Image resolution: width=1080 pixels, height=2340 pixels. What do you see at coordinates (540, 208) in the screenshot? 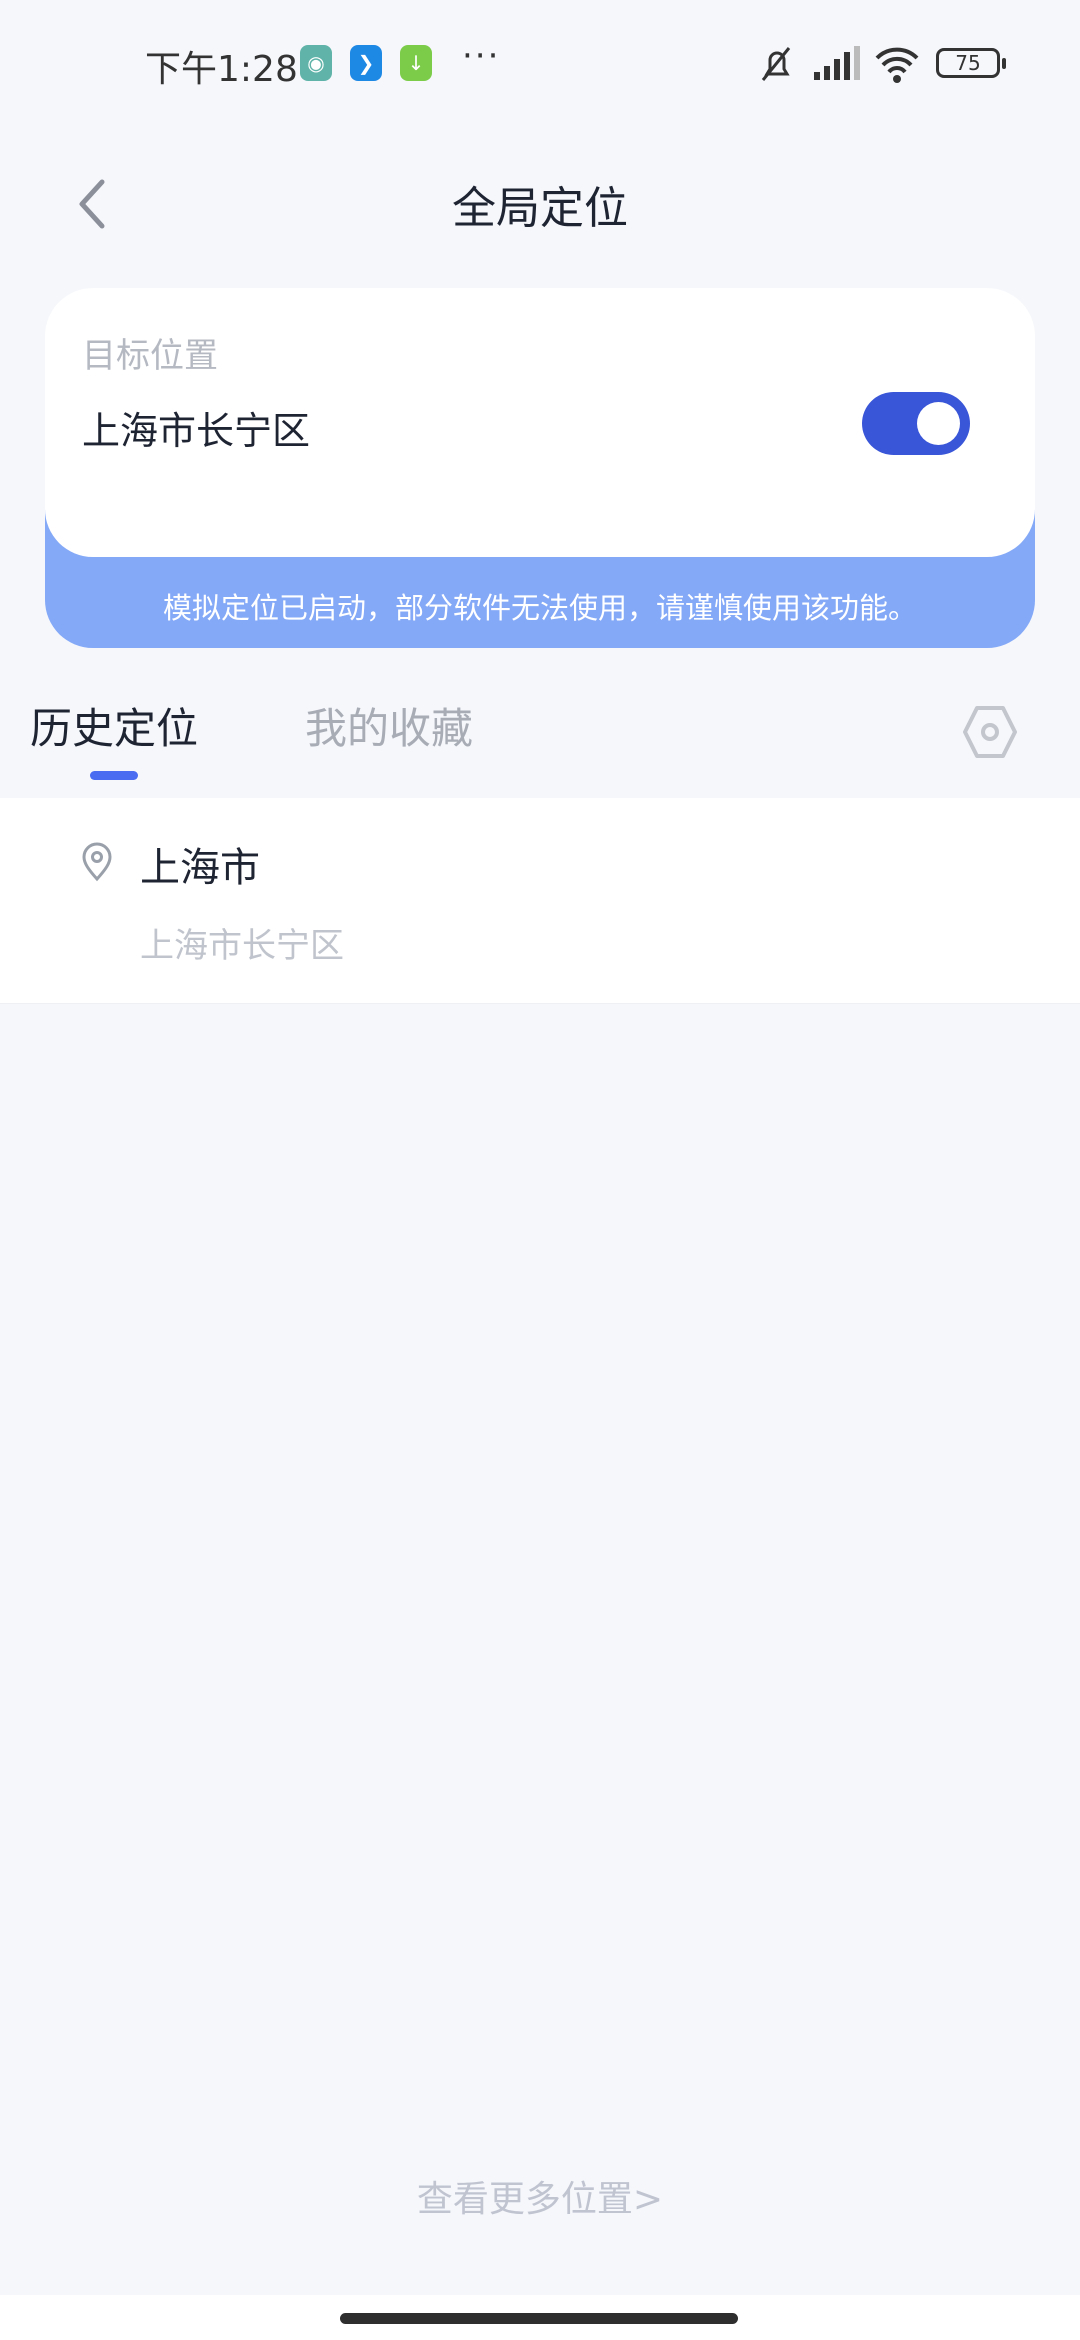
I see `page-title: 全局定位` at bounding box center [540, 208].